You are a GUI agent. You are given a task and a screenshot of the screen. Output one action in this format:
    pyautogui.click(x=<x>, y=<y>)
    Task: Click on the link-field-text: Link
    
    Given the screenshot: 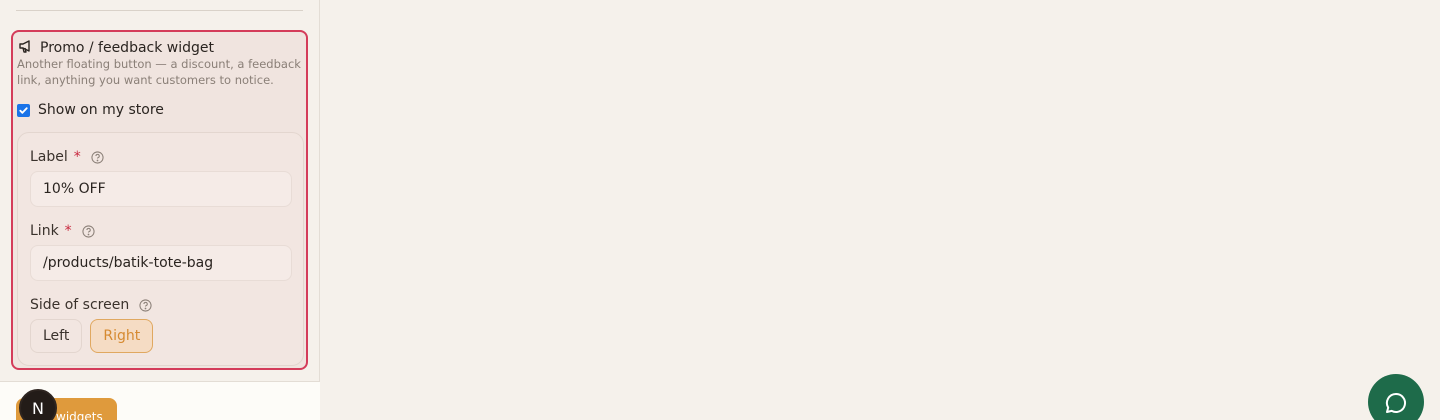 What is the action you would take?
    pyautogui.click(x=44, y=231)
    